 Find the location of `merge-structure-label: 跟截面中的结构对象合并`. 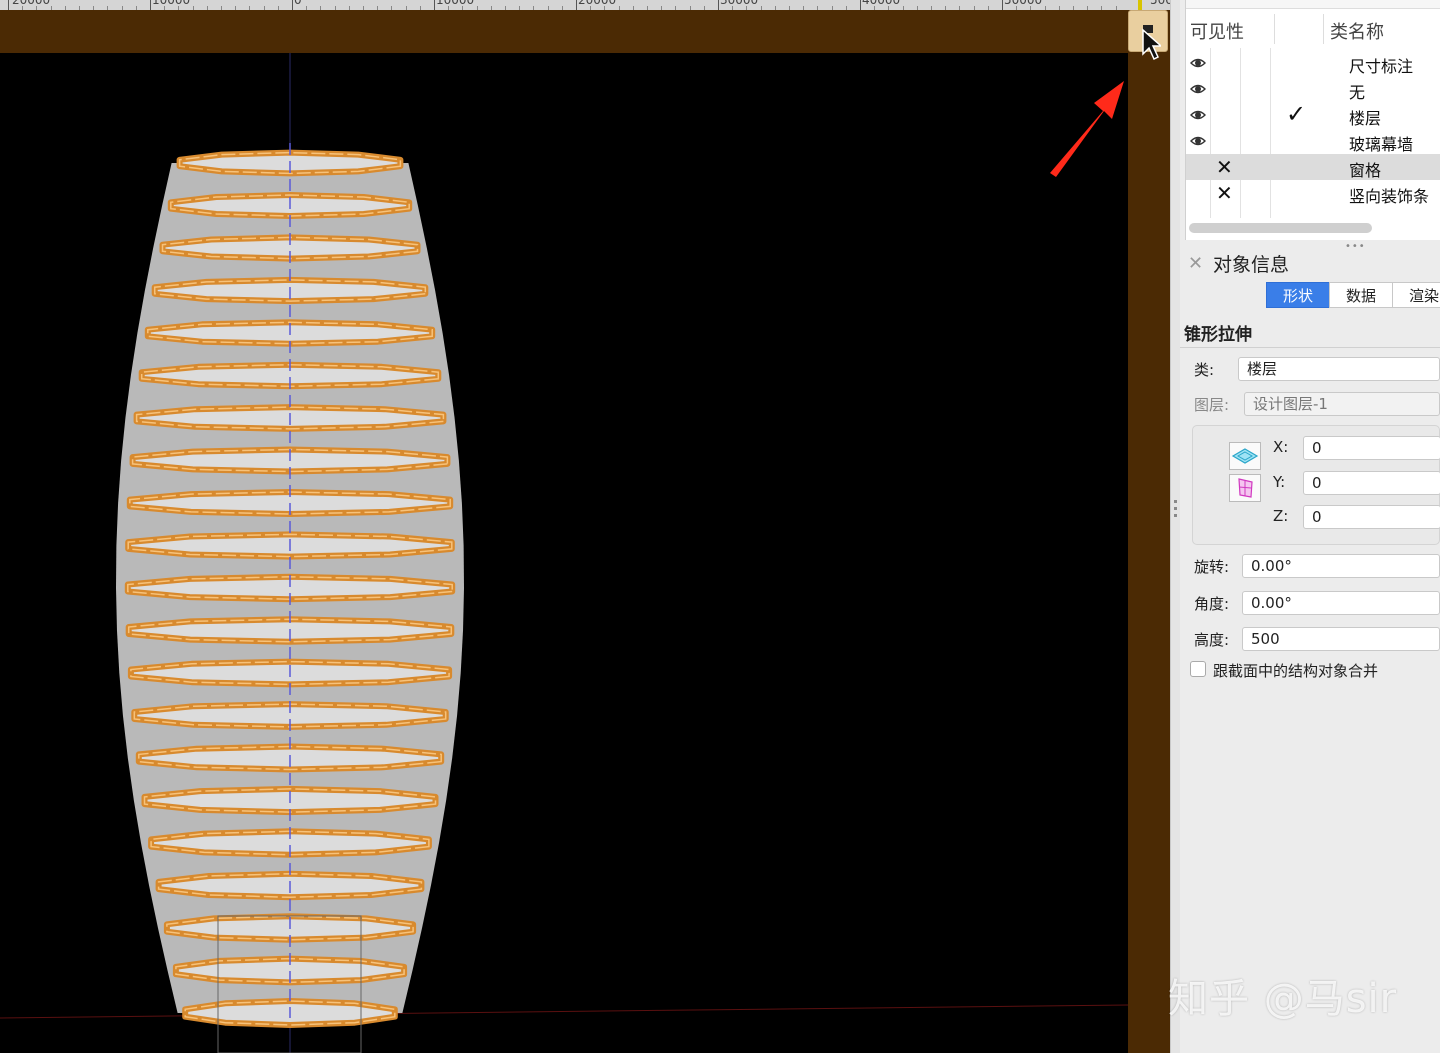

merge-structure-label: 跟截面中的结构对象合并 is located at coordinates (1296, 671).